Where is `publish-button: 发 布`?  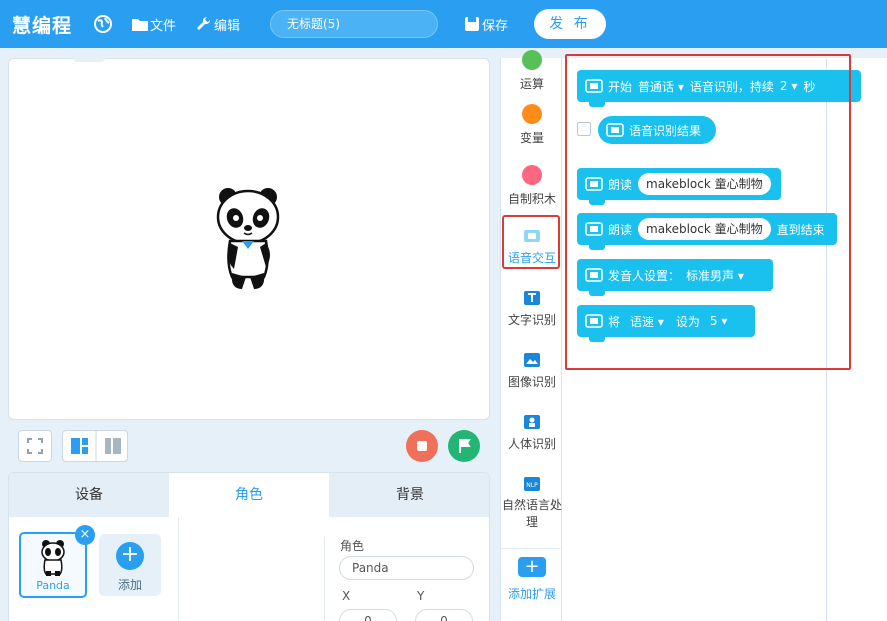 publish-button: 发 布 is located at coordinates (570, 24).